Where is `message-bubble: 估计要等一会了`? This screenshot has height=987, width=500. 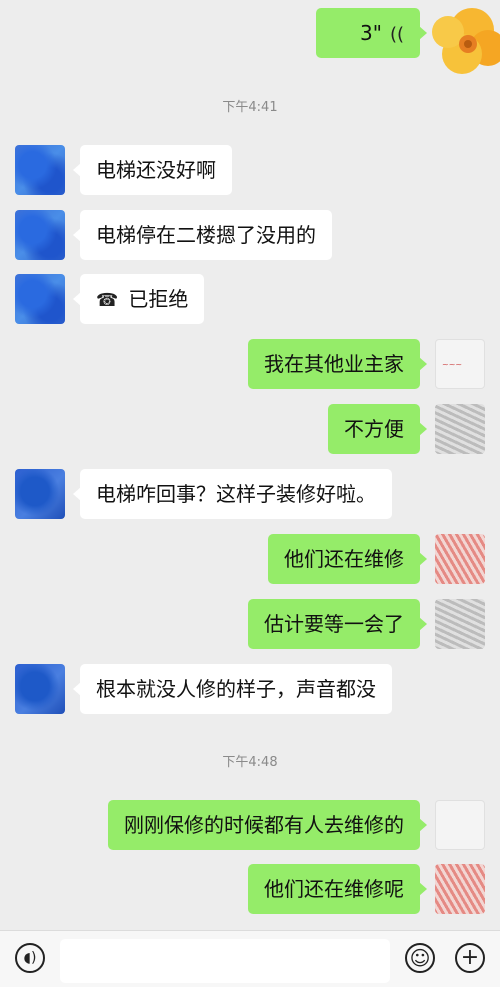
message-bubble: 估计要等一会了 is located at coordinates (337, 624).